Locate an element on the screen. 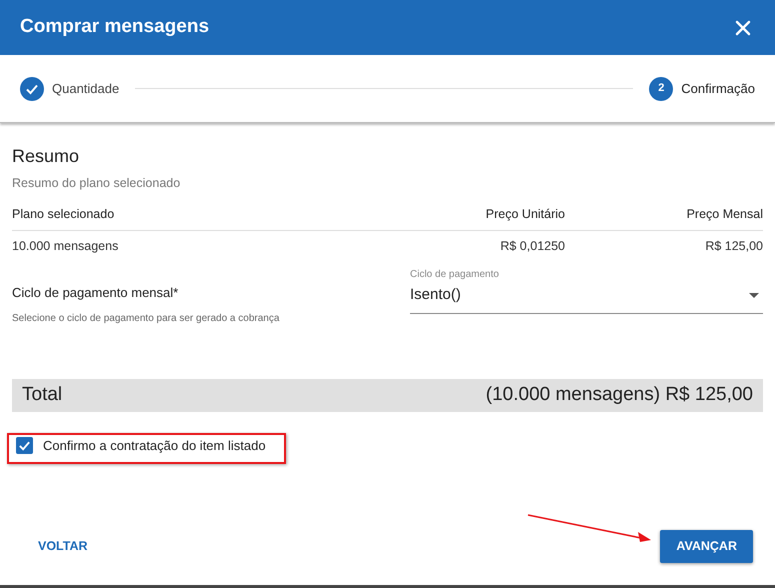 This screenshot has width=775, height=588. dialog-title: Comprar mensagens is located at coordinates (115, 27).